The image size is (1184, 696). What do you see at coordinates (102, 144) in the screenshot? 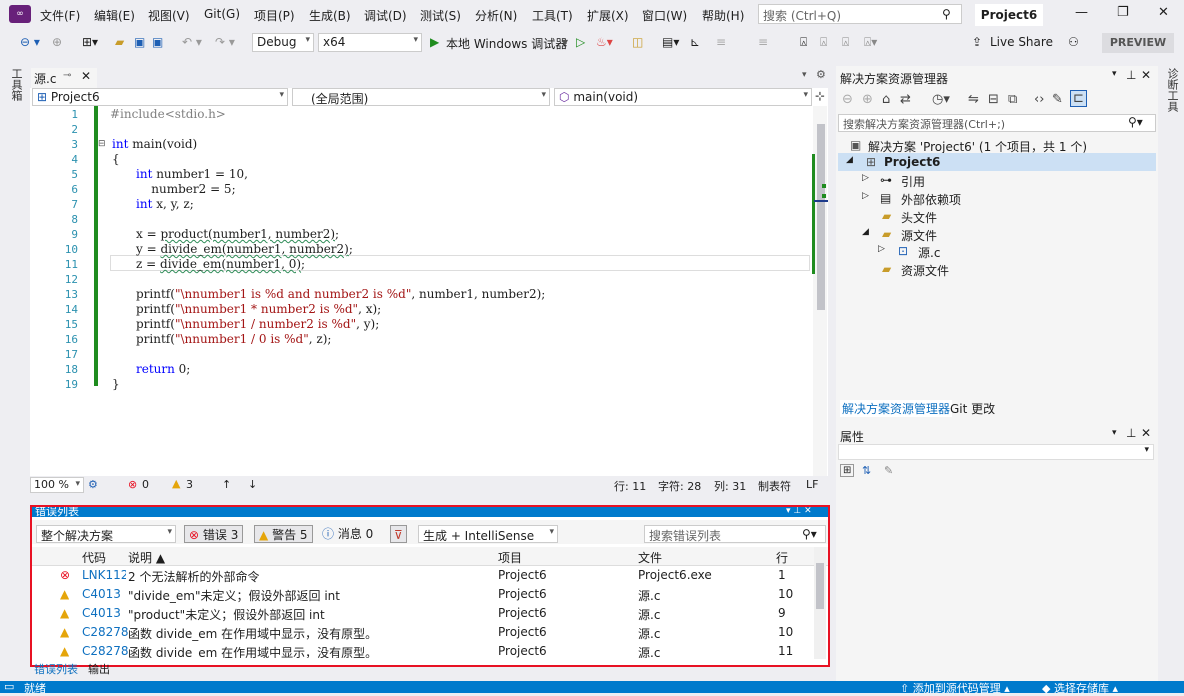
I see `collapse-icon: ⊟` at bounding box center [102, 144].